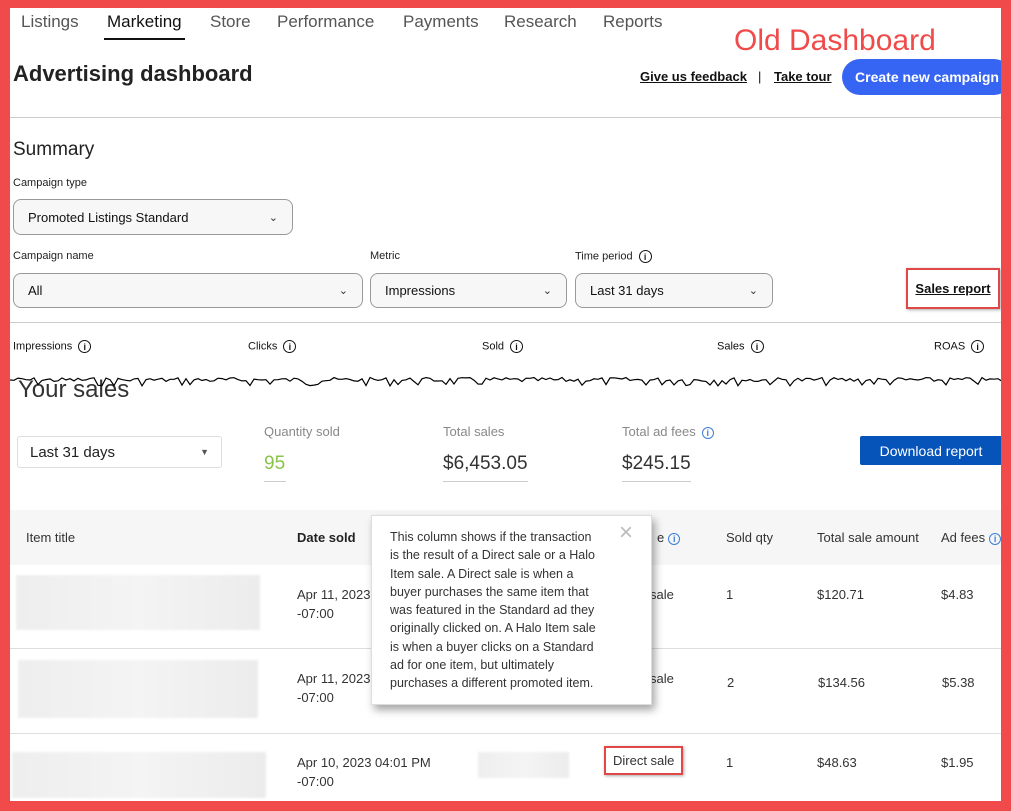  I want to click on metric-sales: Sales i, so click(740, 346).